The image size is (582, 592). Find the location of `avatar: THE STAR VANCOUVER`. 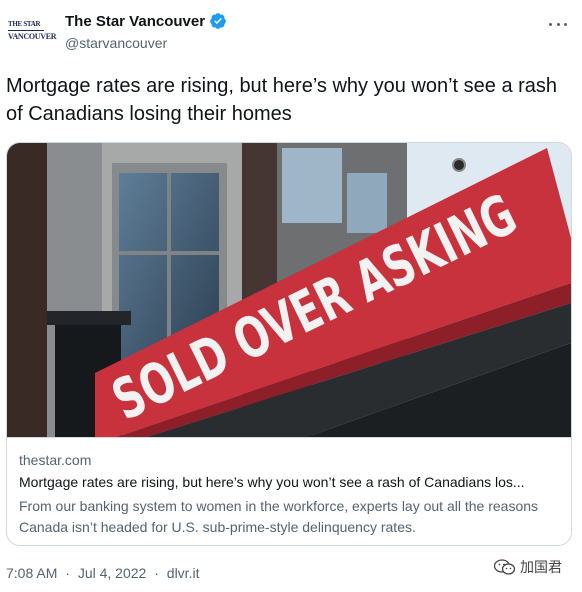

avatar: THE STAR VANCOUVER is located at coordinates (32, 32).